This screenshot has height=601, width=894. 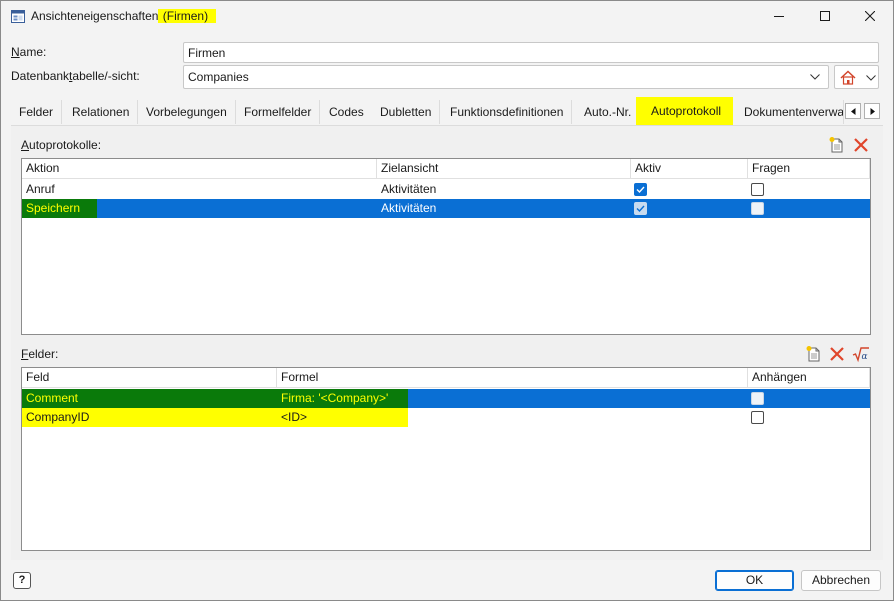 What do you see at coordinates (865, 357) in the screenshot?
I see `svg-text: α` at bounding box center [865, 357].